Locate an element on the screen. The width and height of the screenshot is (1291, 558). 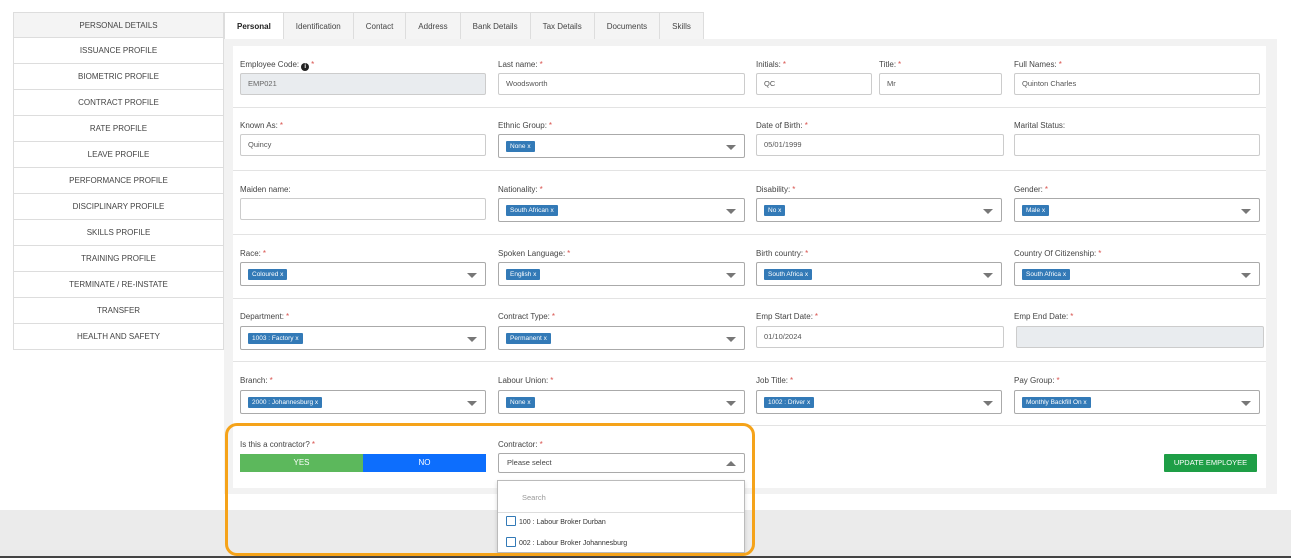
selected-chip: 2000 : Johannesburg x is located at coordinates (285, 402).